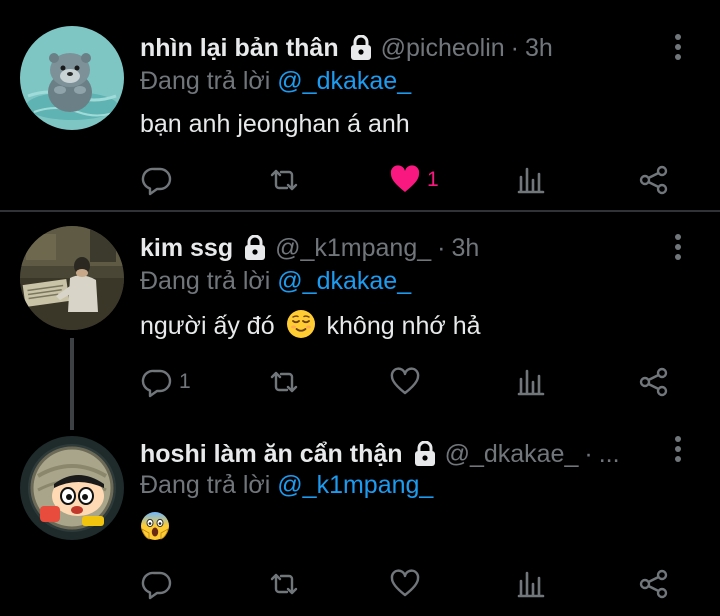  Describe the element at coordinates (355, 485) in the screenshot. I see `replying-to-mention: @_k1mpang_` at that location.